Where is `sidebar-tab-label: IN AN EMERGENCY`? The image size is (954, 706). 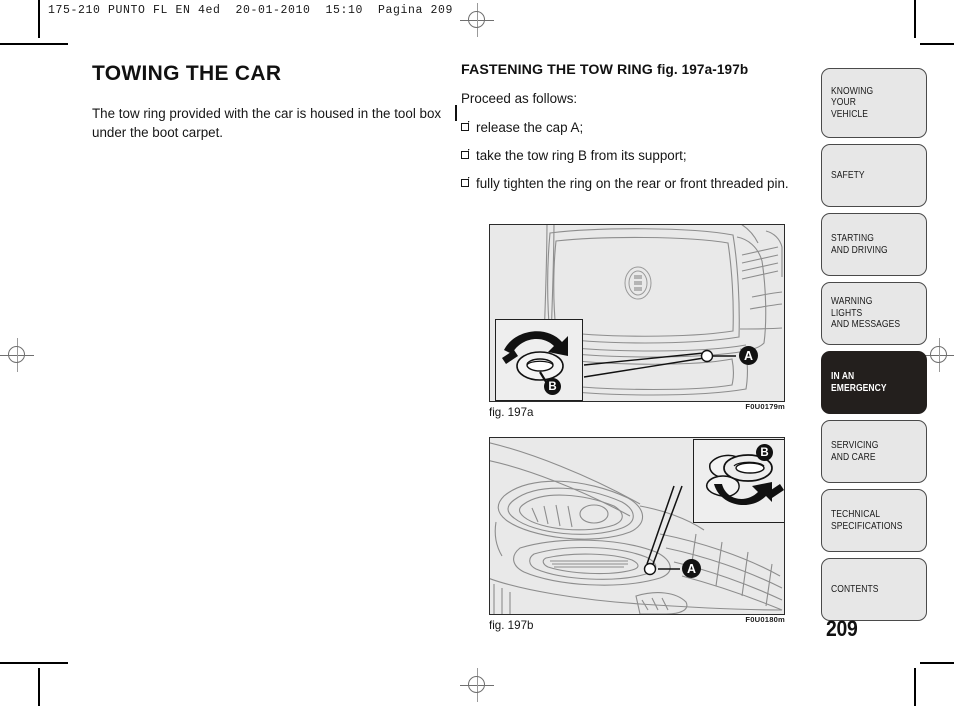
sidebar-tab-label: IN AN EMERGENCY is located at coordinates (859, 382).